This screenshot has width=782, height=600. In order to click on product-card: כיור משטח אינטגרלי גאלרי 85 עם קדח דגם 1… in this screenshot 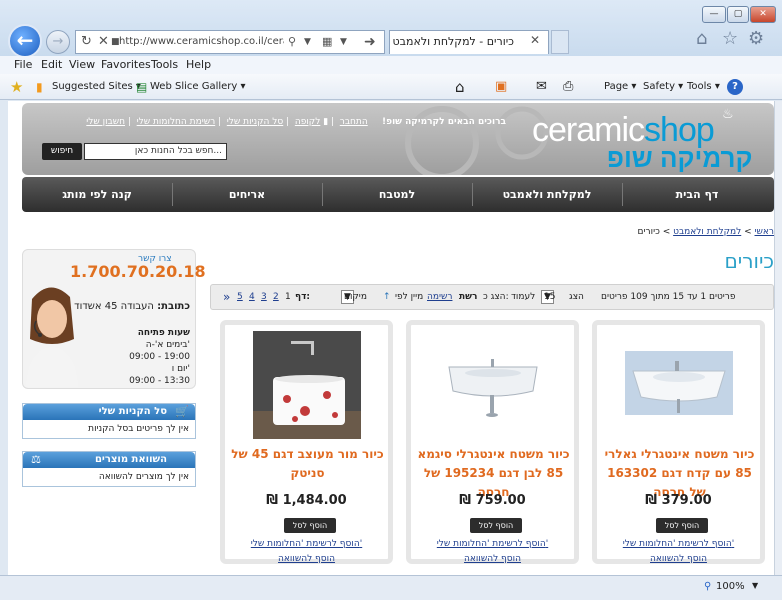, I will do `click(678, 442)`.